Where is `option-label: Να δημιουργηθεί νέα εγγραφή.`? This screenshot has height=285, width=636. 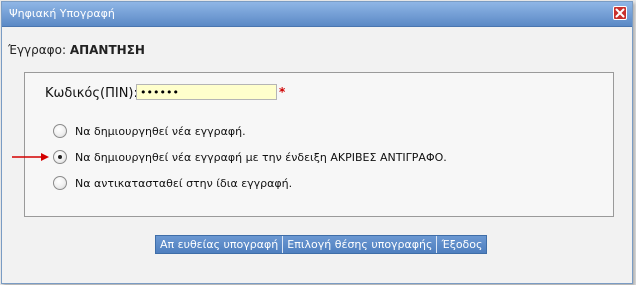 option-label: Να δημιουργηθεί νέα εγγραφή. is located at coordinates (160, 131).